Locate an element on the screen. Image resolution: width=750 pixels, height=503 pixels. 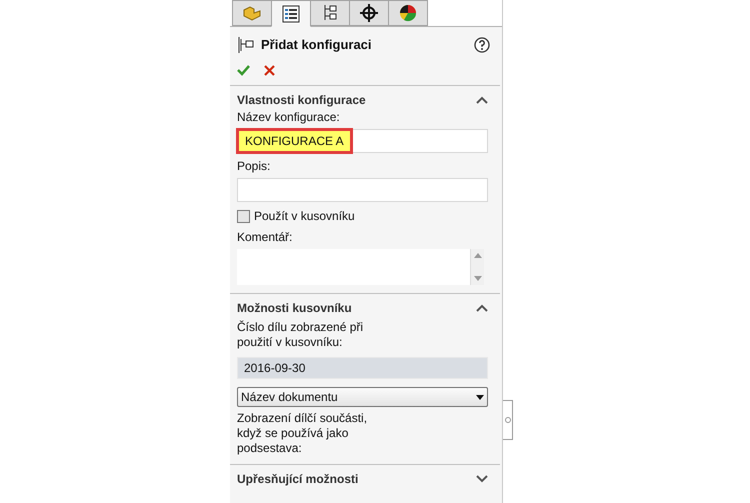
color-ball-icon is located at coordinates (408, 13).